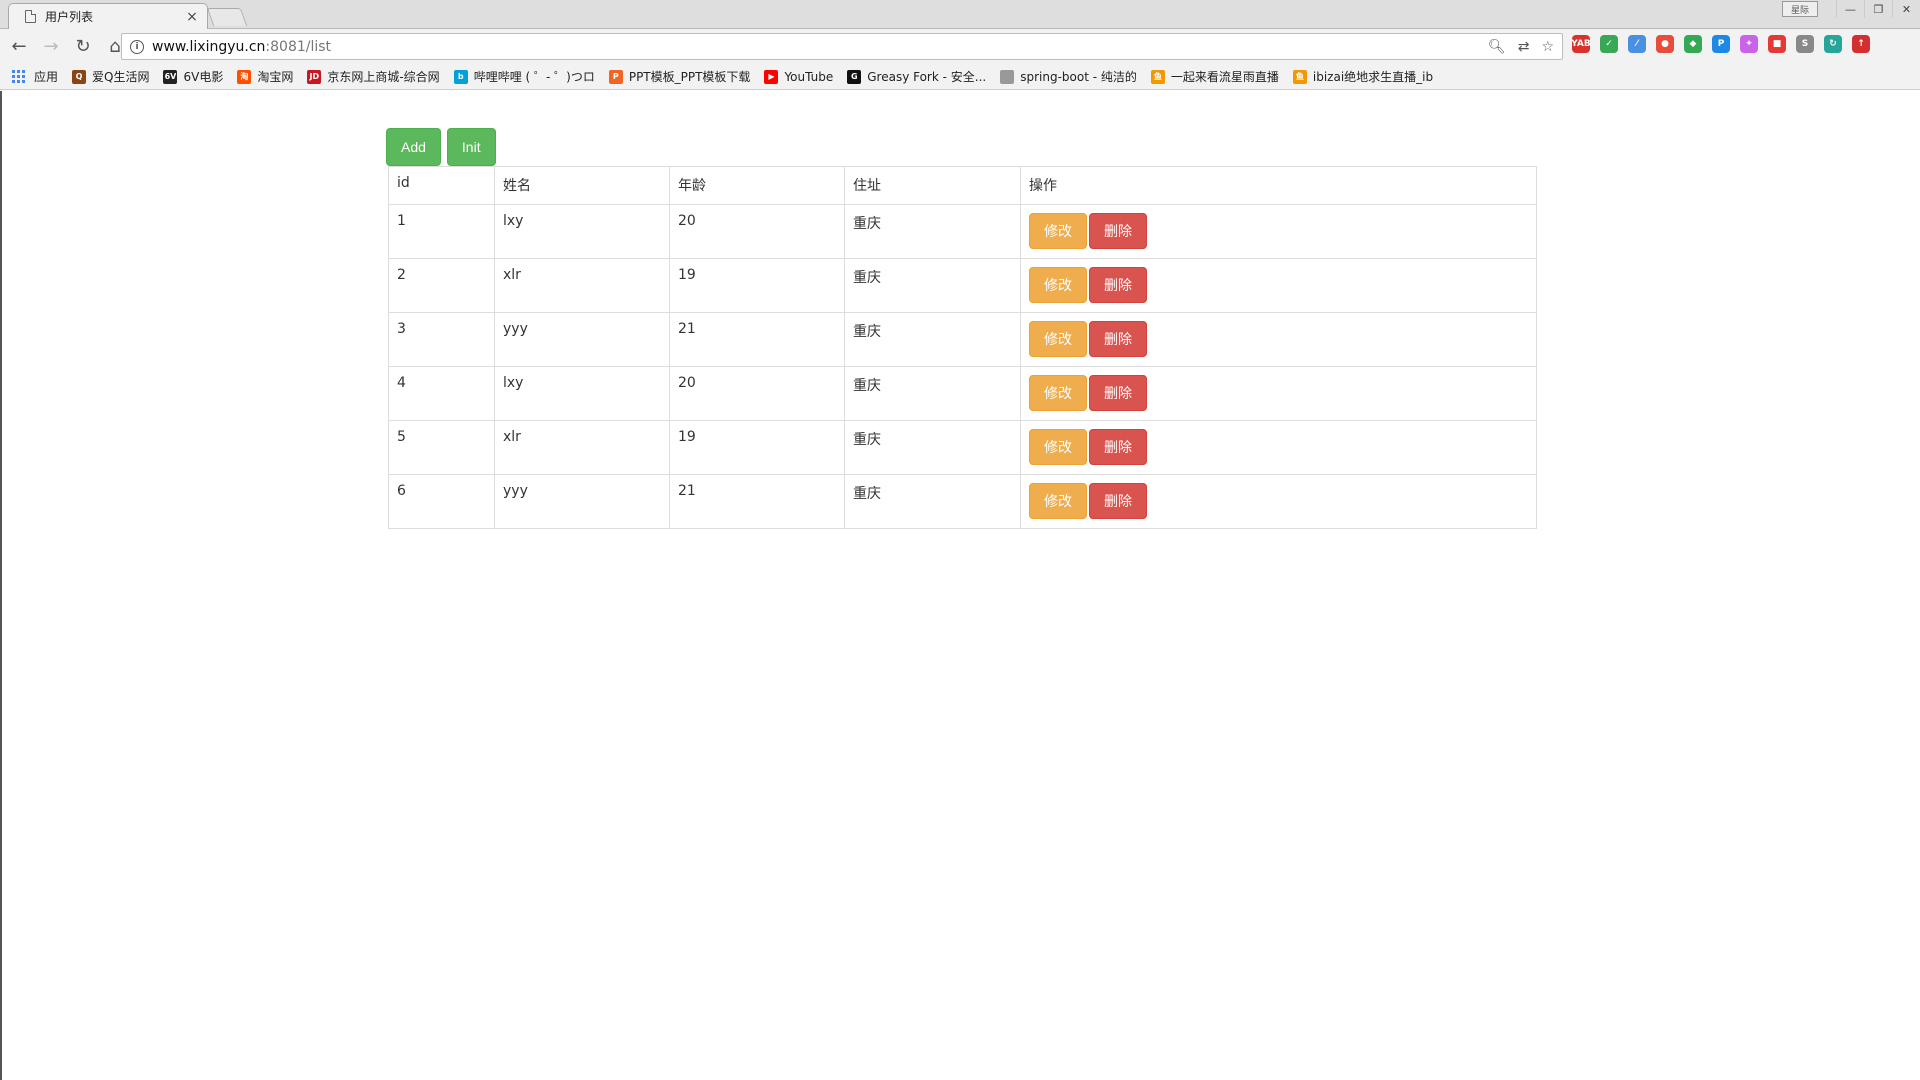 The image size is (1920, 1080). What do you see at coordinates (1693, 44) in the screenshot?
I see `chrome-ext-icon: ◆` at bounding box center [1693, 44].